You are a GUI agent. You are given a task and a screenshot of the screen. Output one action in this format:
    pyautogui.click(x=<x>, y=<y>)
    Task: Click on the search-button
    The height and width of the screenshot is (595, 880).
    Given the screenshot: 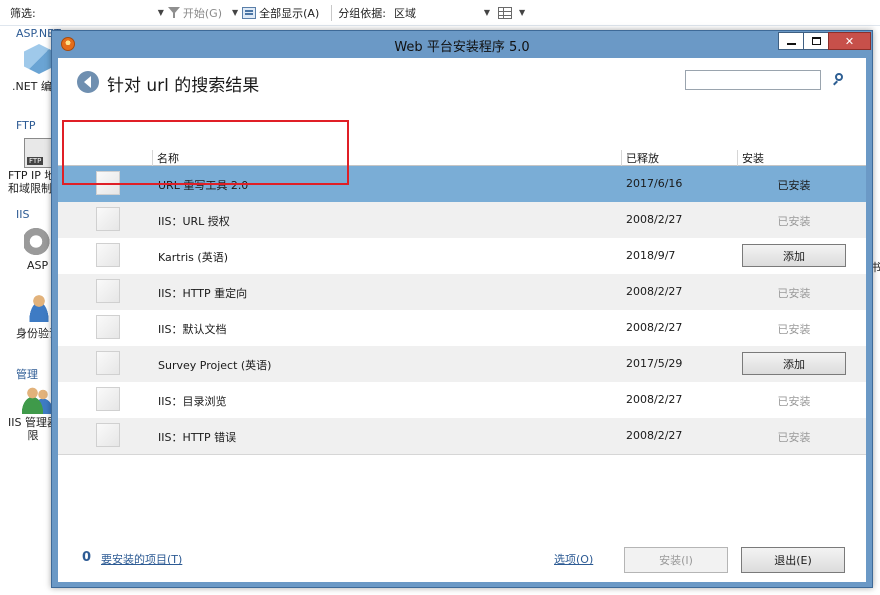 What is the action you would take?
    pyautogui.click(x=839, y=80)
    